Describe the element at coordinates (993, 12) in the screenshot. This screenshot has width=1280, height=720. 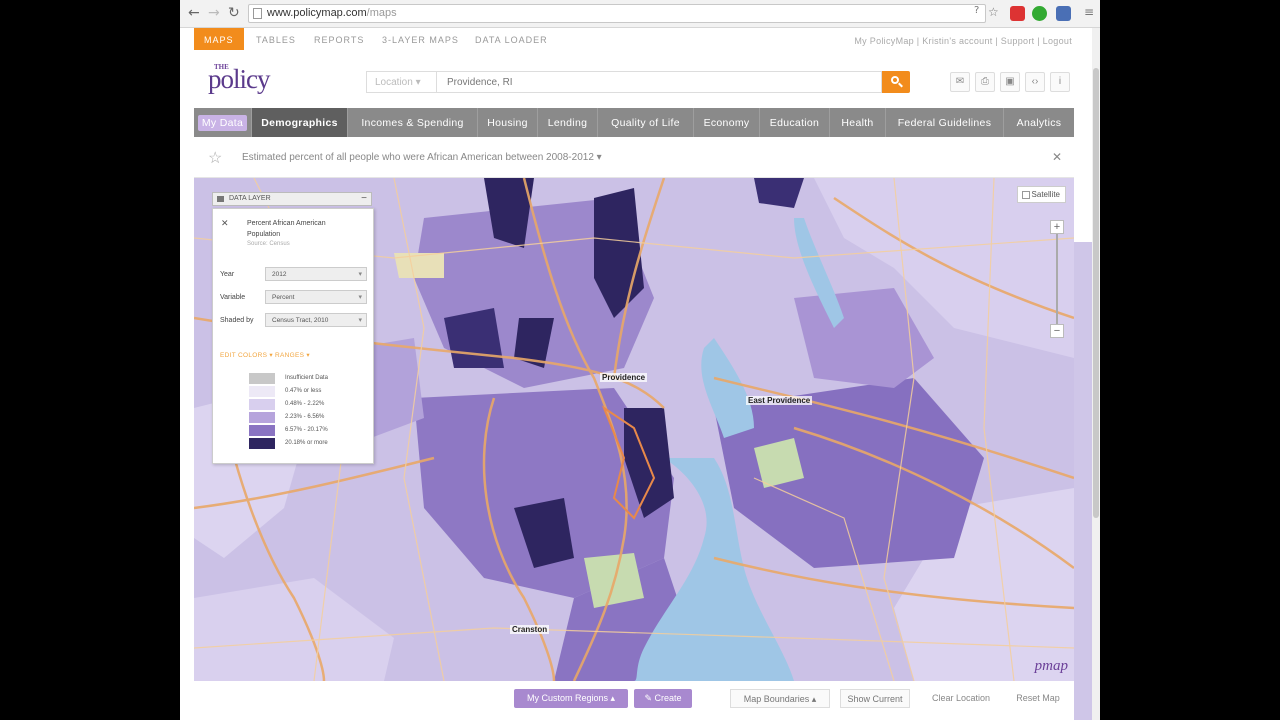
I see `bookmark-star-icon: ☆` at that location.